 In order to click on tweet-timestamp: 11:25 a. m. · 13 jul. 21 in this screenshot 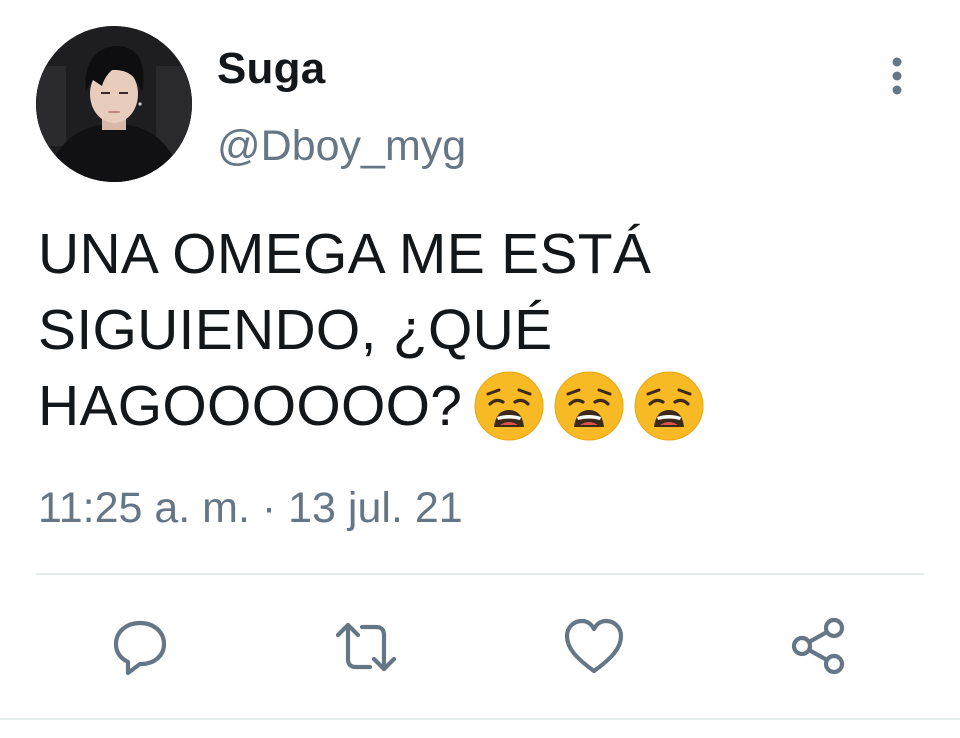, I will do `click(250, 508)`.